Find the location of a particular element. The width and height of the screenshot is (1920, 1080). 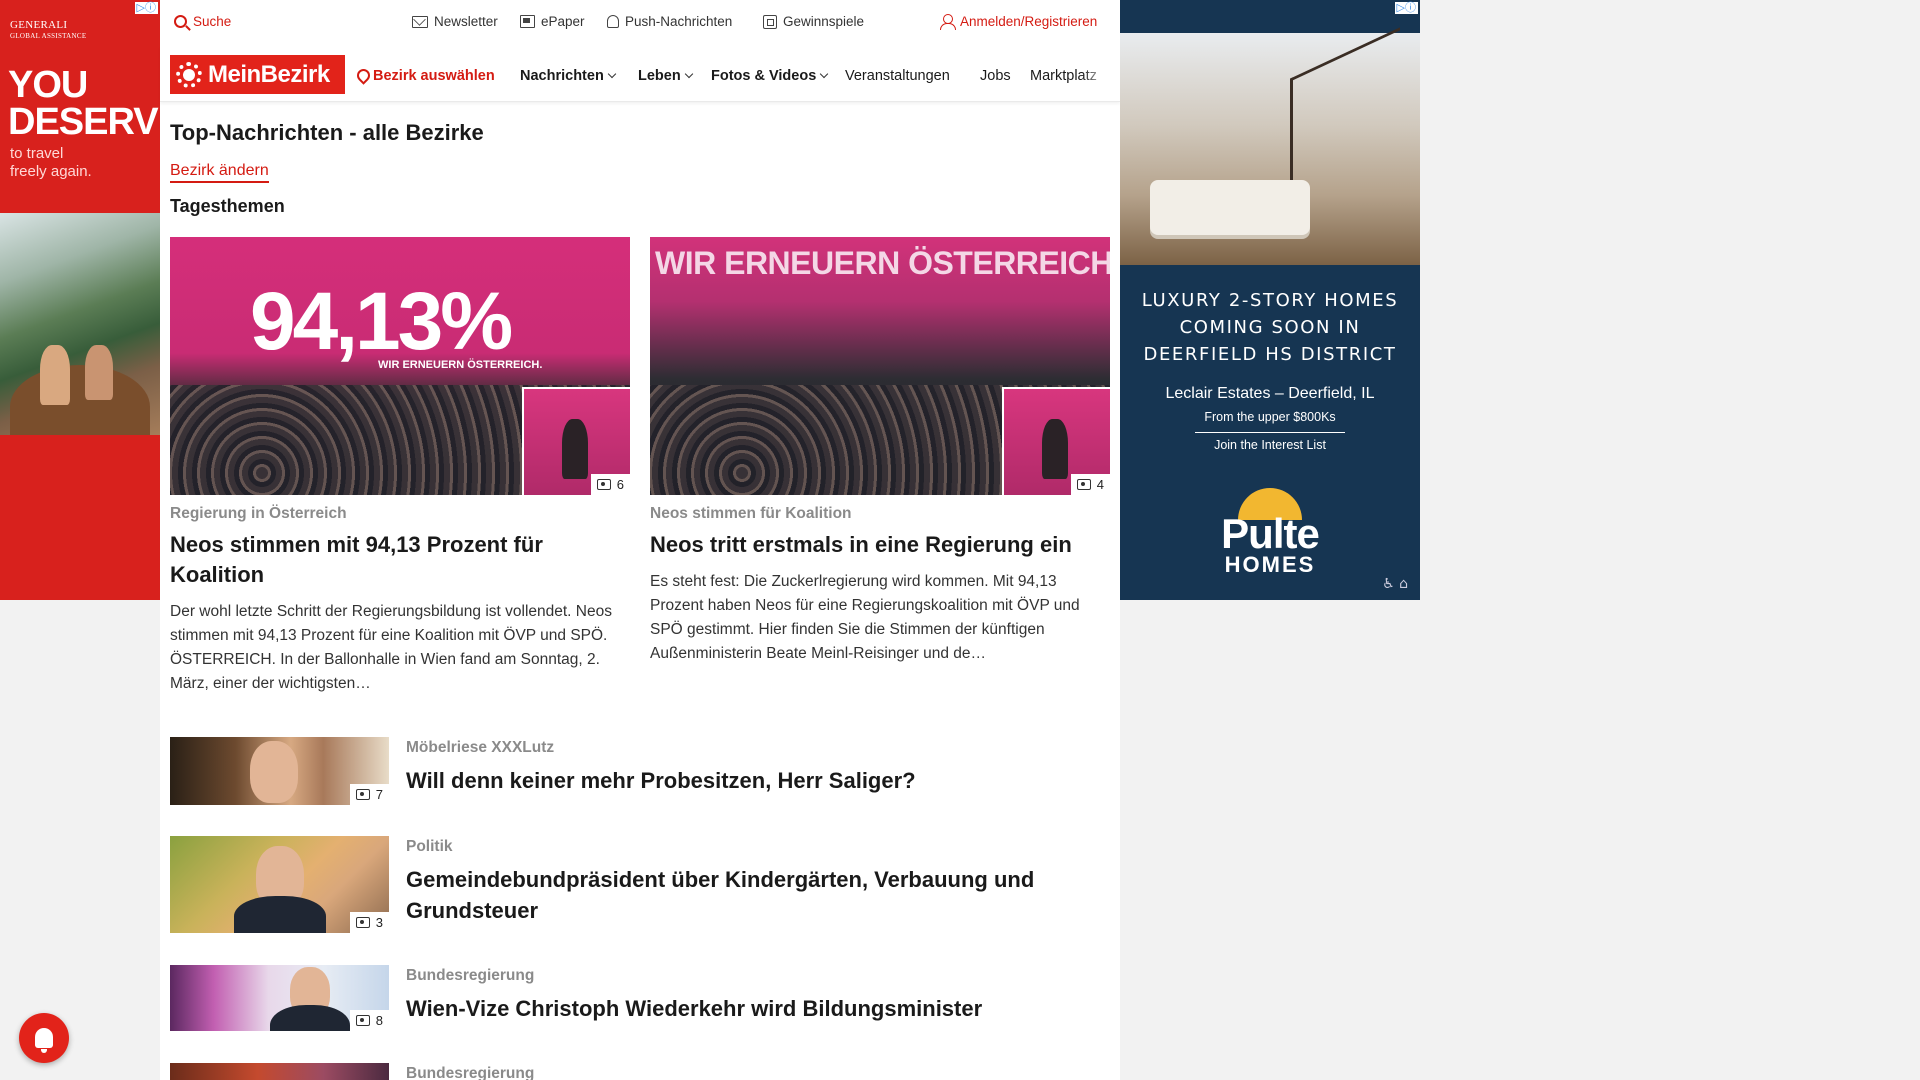

ad-tagline: to travel freely again. is located at coordinates (51, 162).